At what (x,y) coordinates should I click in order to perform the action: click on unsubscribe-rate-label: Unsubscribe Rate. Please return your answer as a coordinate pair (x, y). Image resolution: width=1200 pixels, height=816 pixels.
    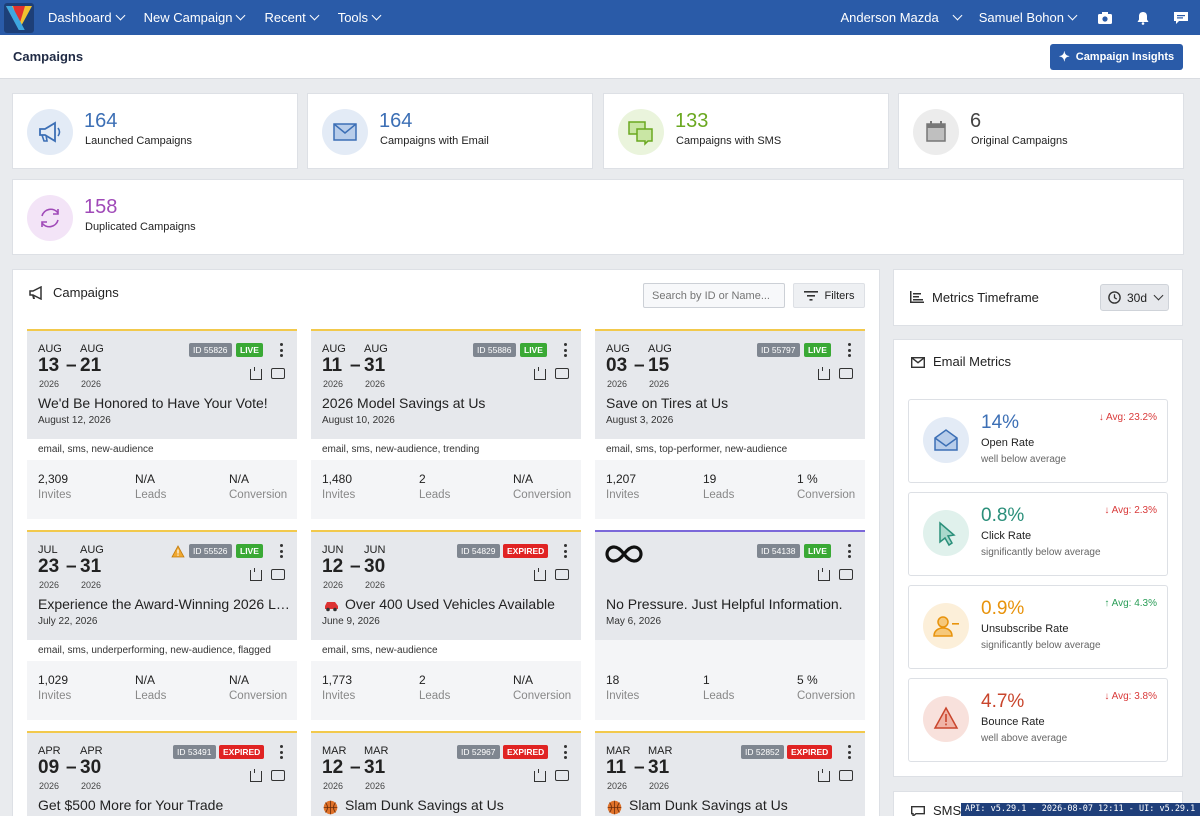
    Looking at the image, I should click on (1025, 629).